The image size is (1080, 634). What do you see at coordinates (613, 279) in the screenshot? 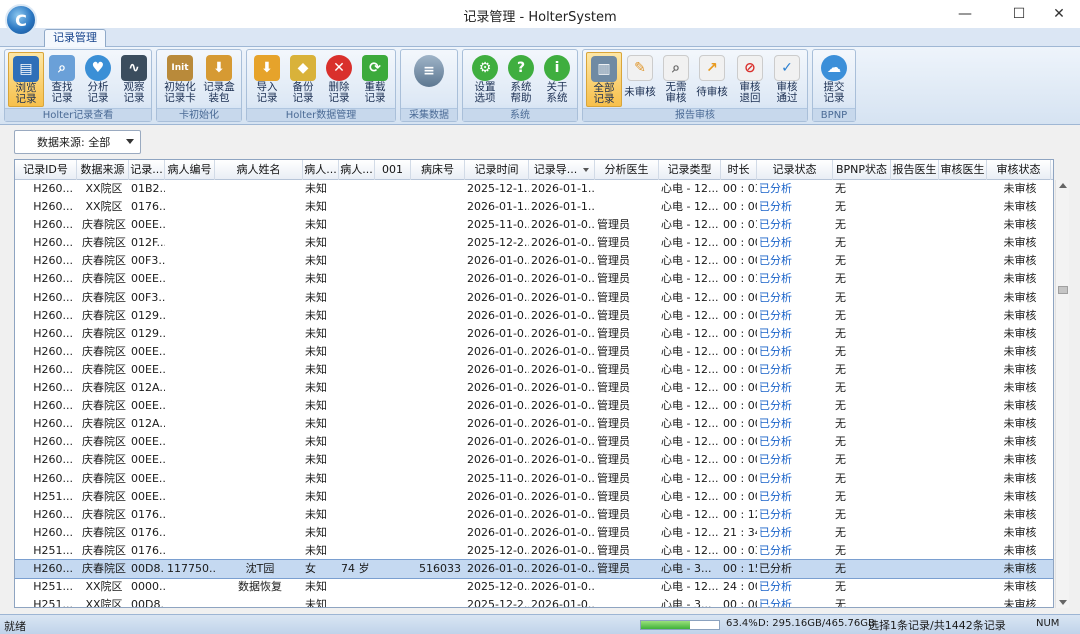
I see `cell-analyst: 管理员` at bounding box center [613, 279].